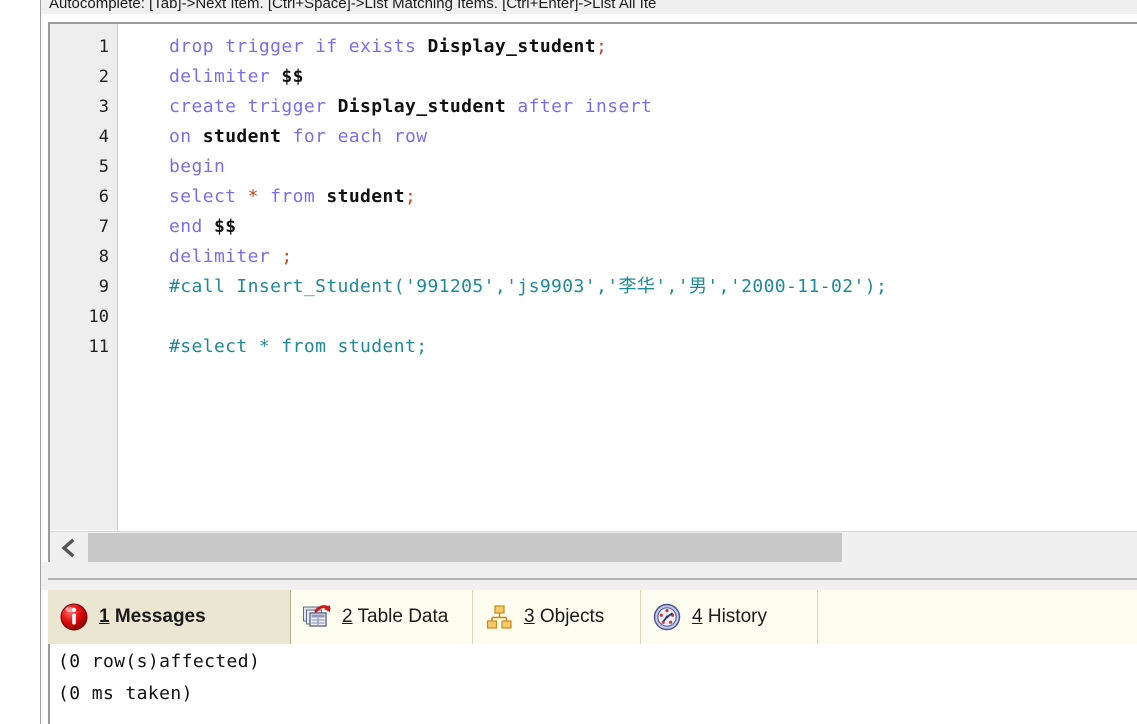 This screenshot has width=1137, height=724. I want to click on tab-objects: 3 Objects, so click(557, 617).